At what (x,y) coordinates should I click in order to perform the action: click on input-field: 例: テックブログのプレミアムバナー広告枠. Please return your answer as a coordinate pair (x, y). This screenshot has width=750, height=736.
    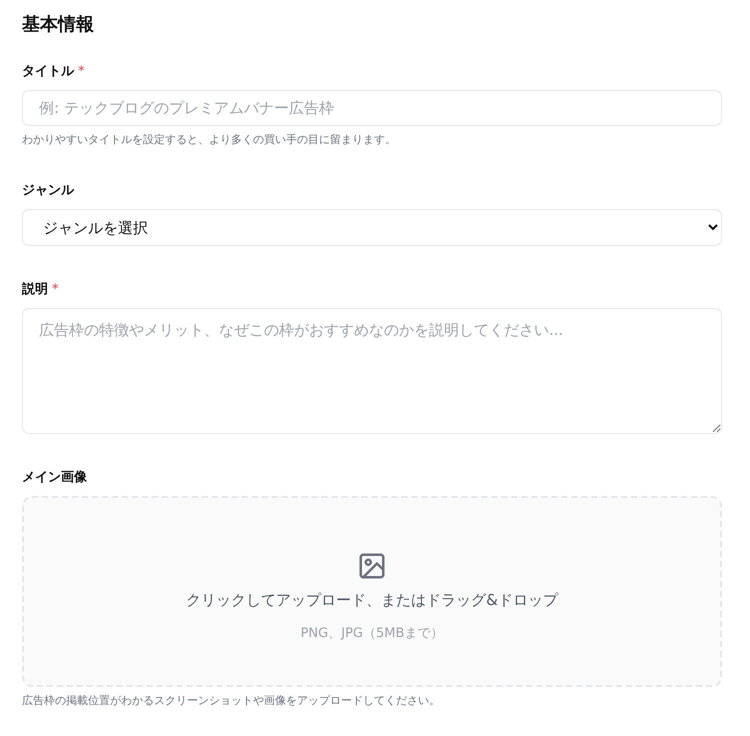
    Looking at the image, I should click on (372, 108).